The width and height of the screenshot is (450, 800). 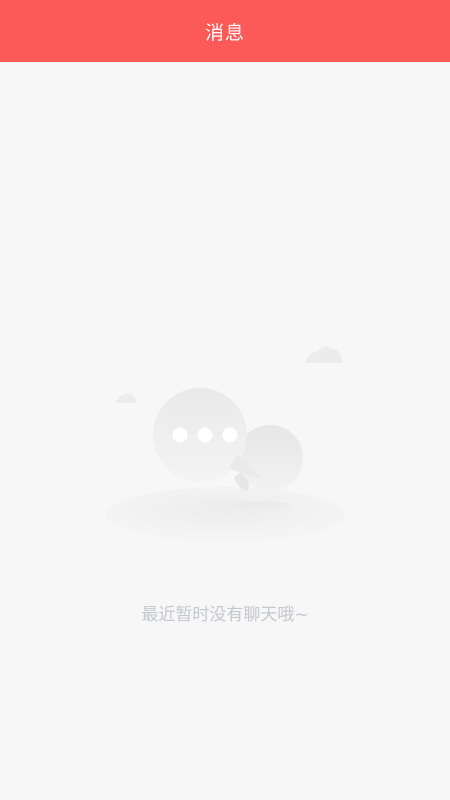 I want to click on empty-state-message: 最近暂时没有聊天哦~, so click(x=225, y=615).